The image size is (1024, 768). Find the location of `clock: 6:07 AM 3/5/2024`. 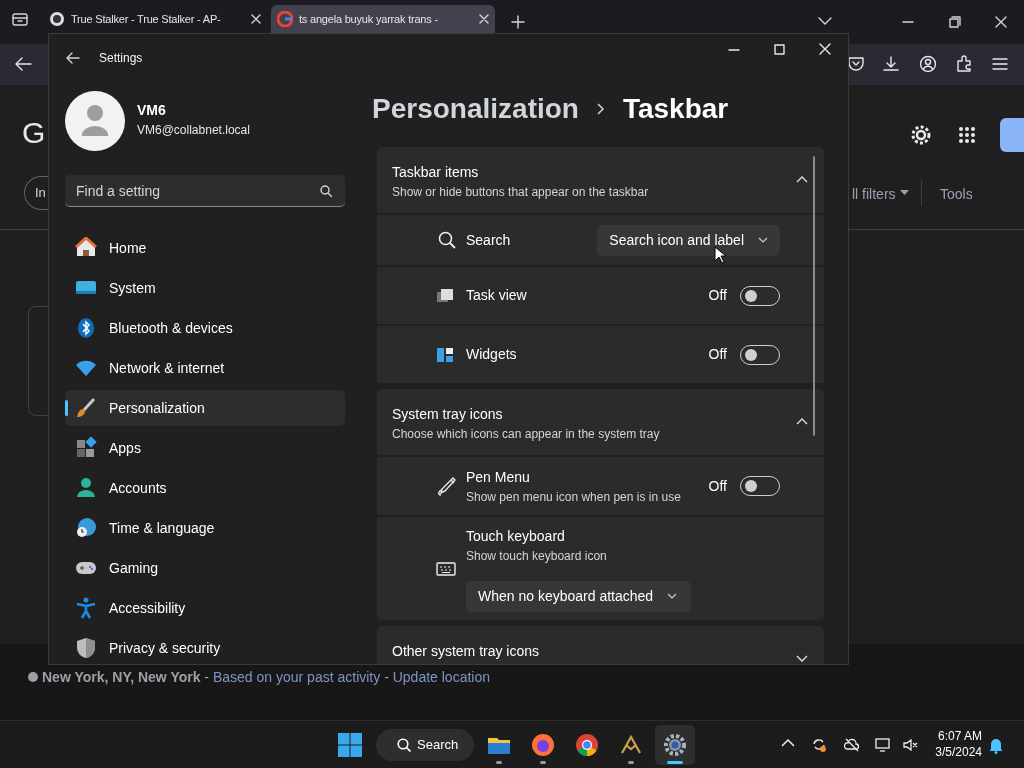

clock: 6:07 AM 3/5/2024 is located at coordinates (956, 744).